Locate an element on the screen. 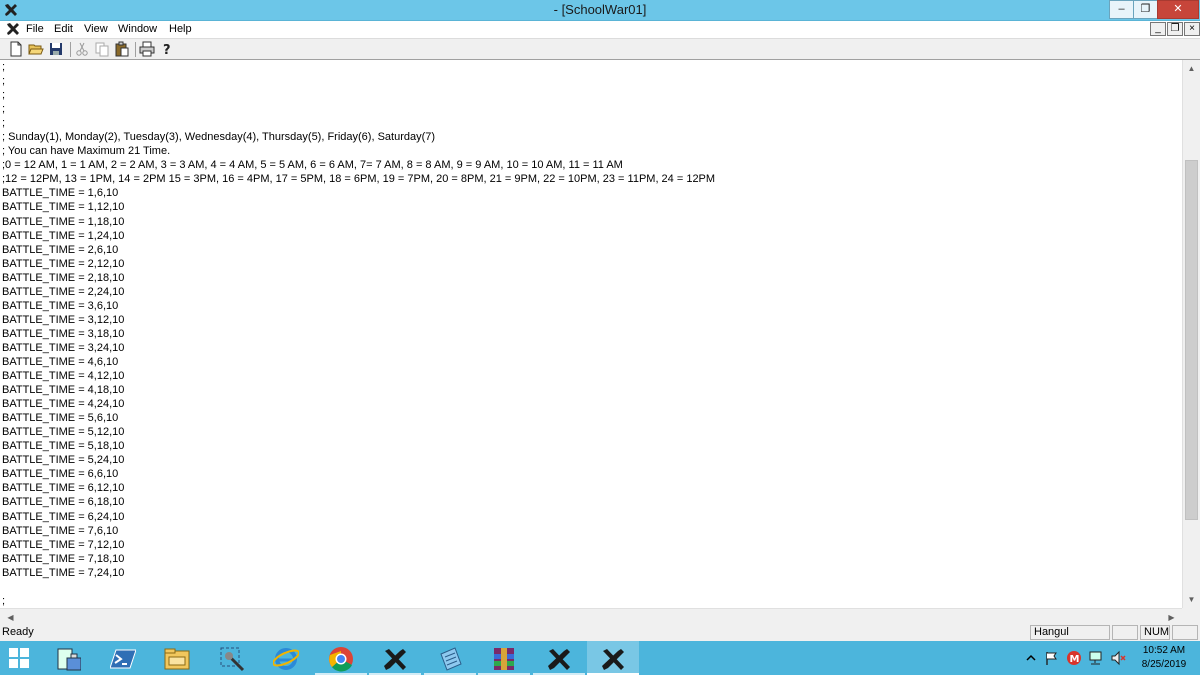 Image resolution: width=1200 pixels, height=675 pixels. clock-date: 8/25/2019 is located at coordinates (1164, 664).